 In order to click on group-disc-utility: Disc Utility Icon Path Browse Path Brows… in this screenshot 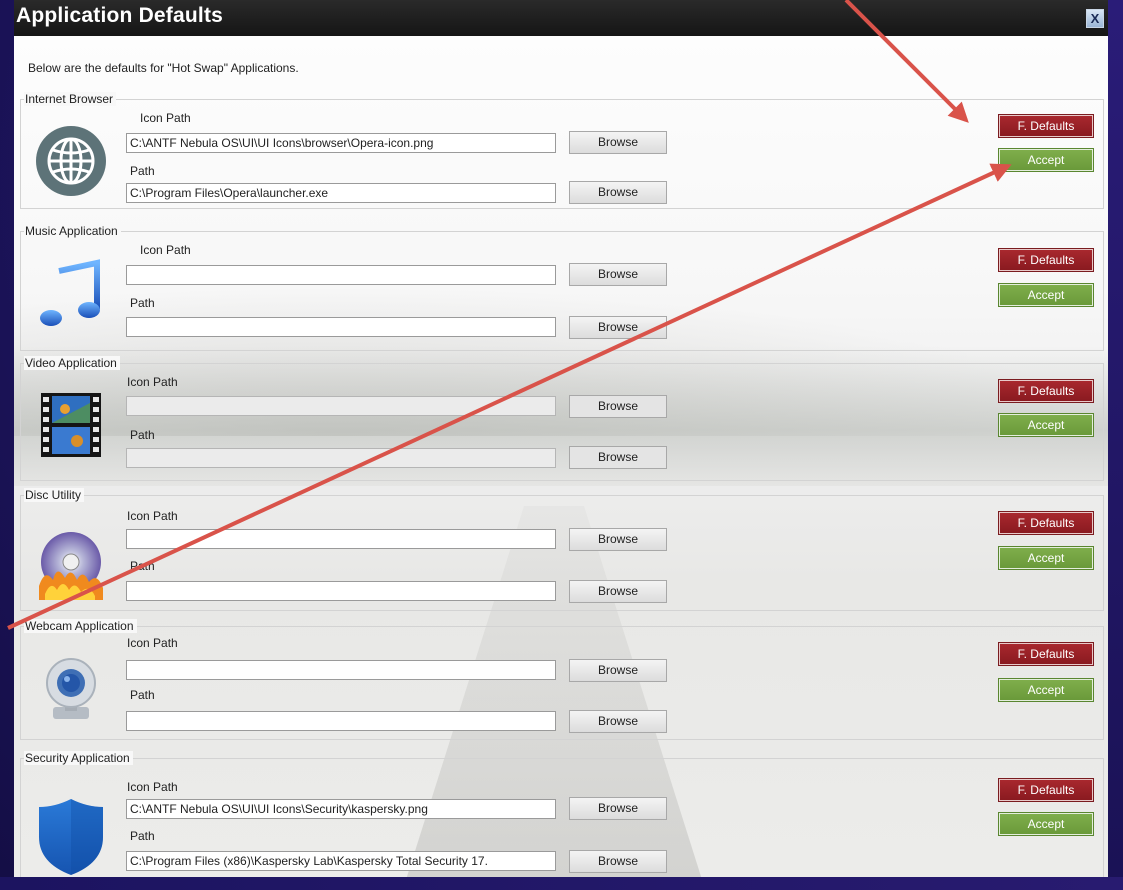, I will do `click(562, 549)`.